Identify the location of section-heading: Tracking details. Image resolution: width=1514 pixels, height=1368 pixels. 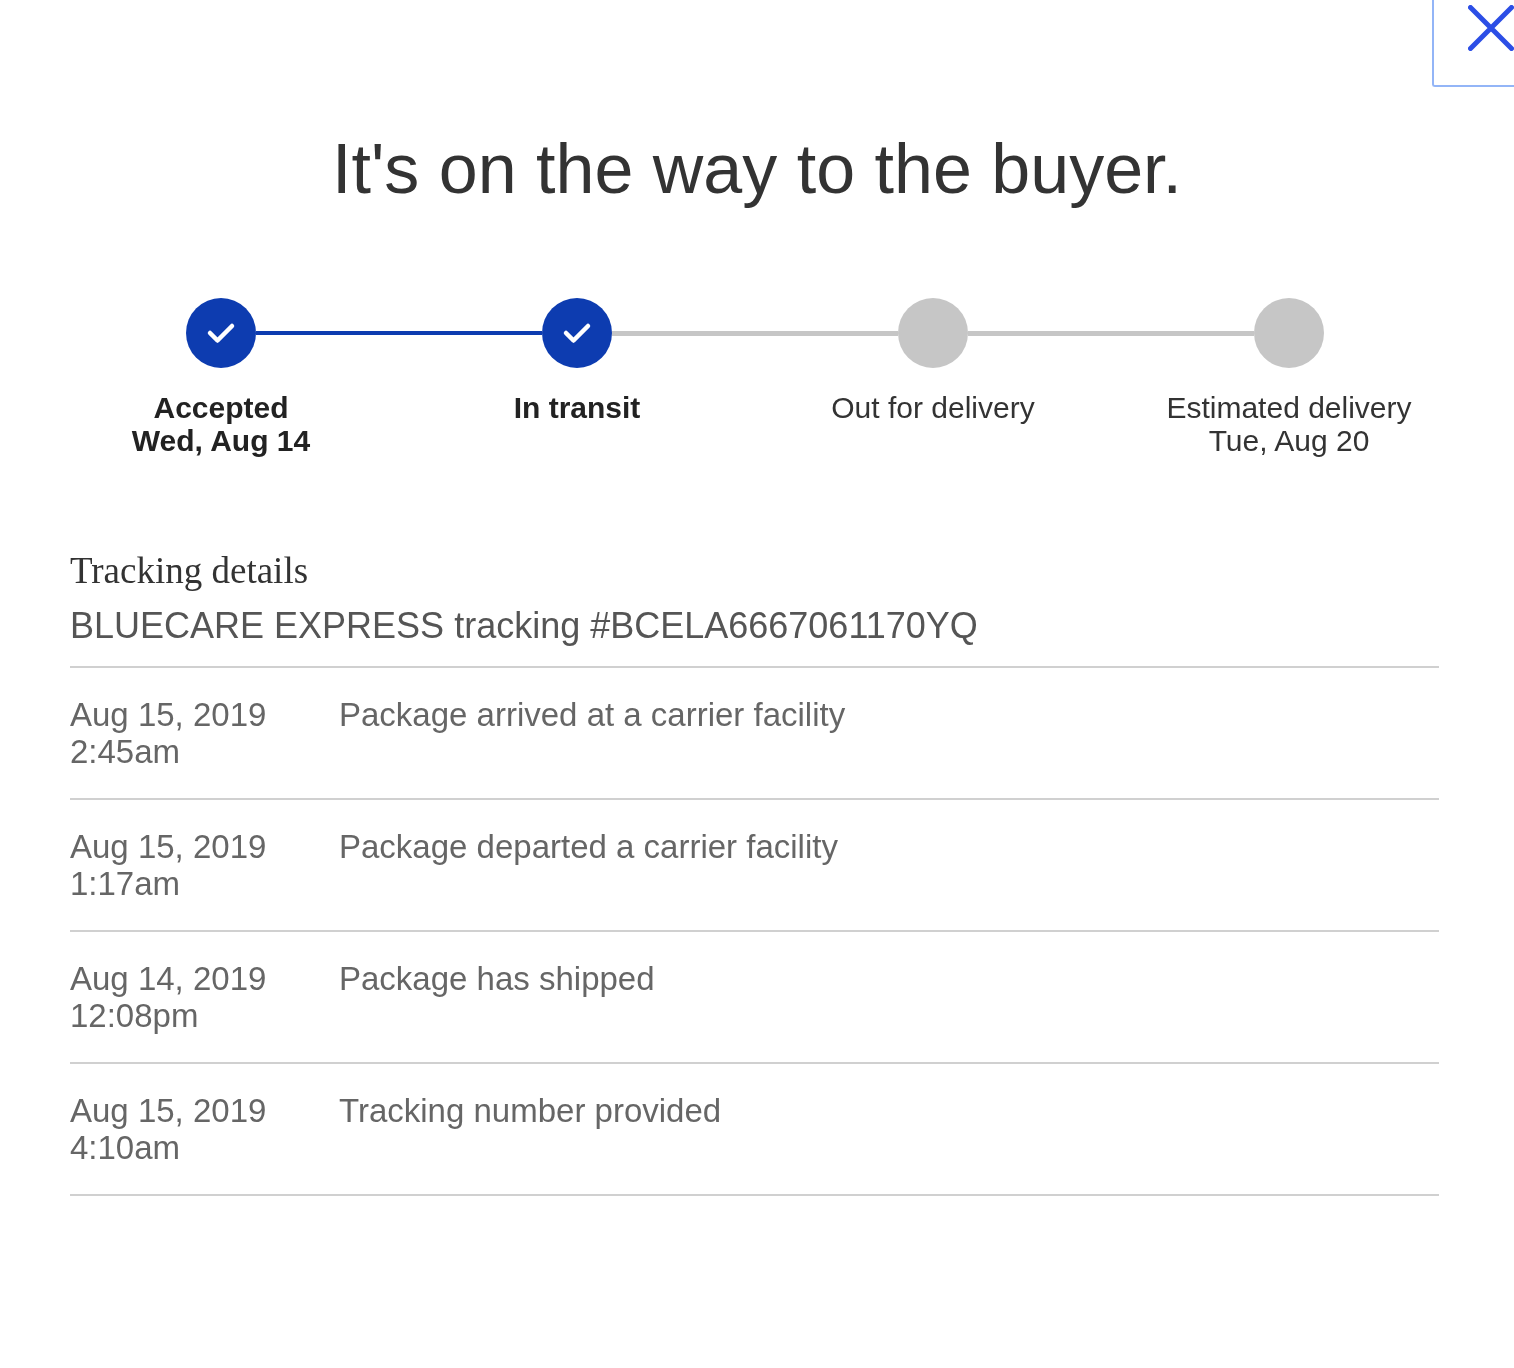
(190, 571).